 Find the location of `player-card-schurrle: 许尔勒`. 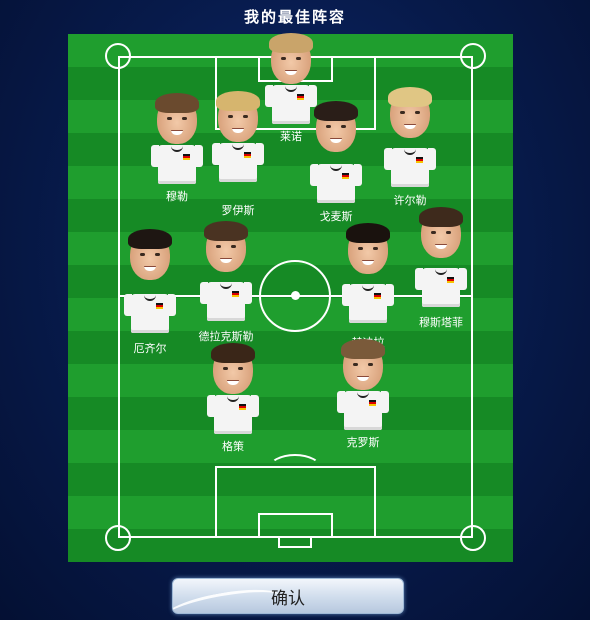

player-card-schurrle: 许尔勒 is located at coordinates (410, 147).